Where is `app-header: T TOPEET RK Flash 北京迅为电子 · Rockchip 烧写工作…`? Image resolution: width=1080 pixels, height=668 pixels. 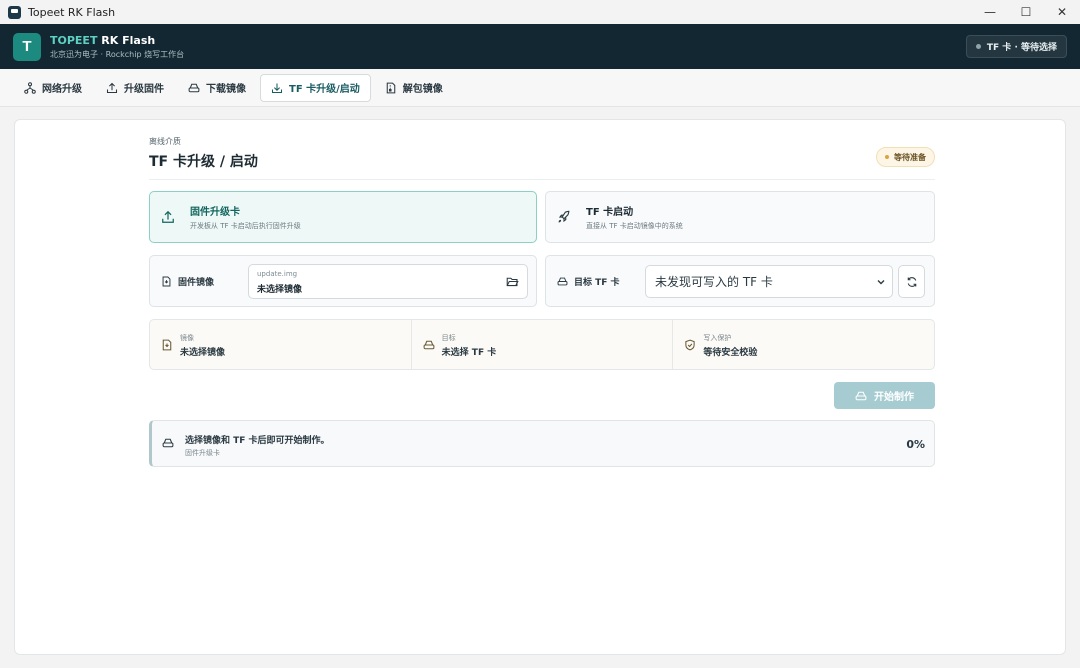
app-header: T TOPEET RK Flash 北京迅为电子 · Rockchip 烧写工作… is located at coordinates (540, 46).